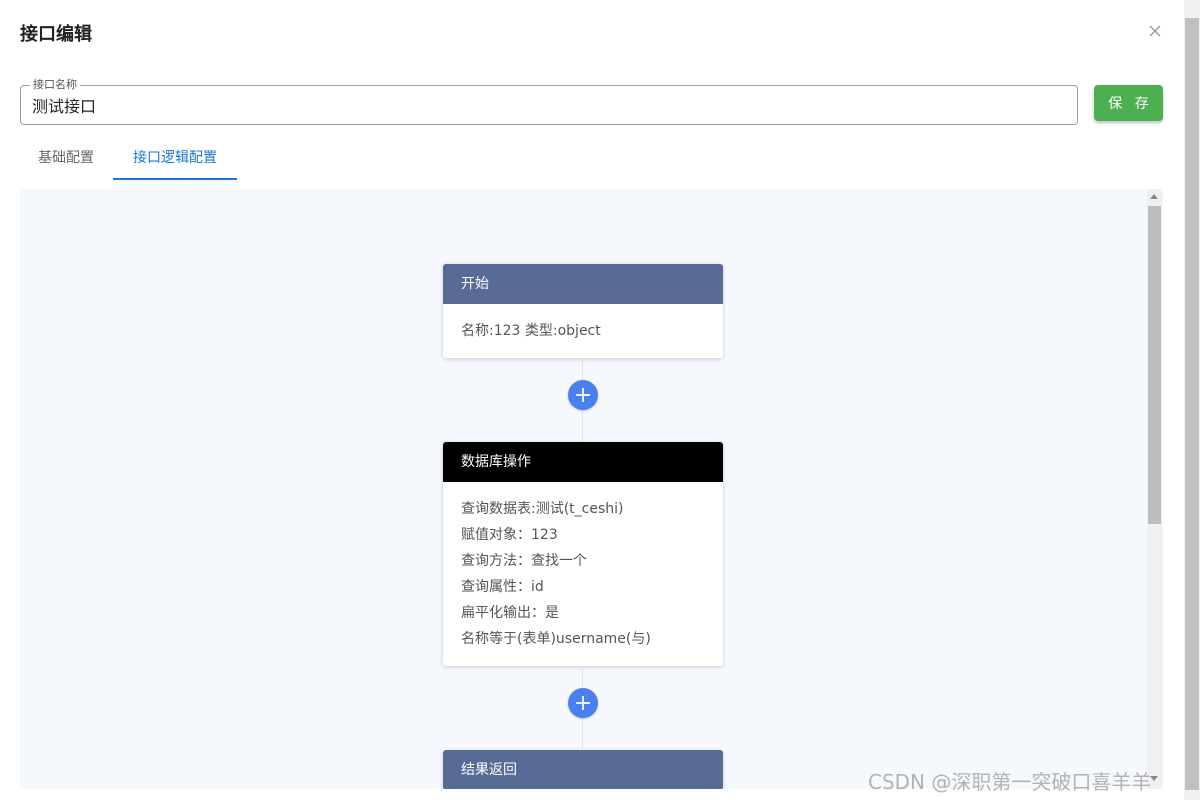 This screenshot has height=800, width=1200. I want to click on node-body: 名称:123 类型:object, so click(583, 331).